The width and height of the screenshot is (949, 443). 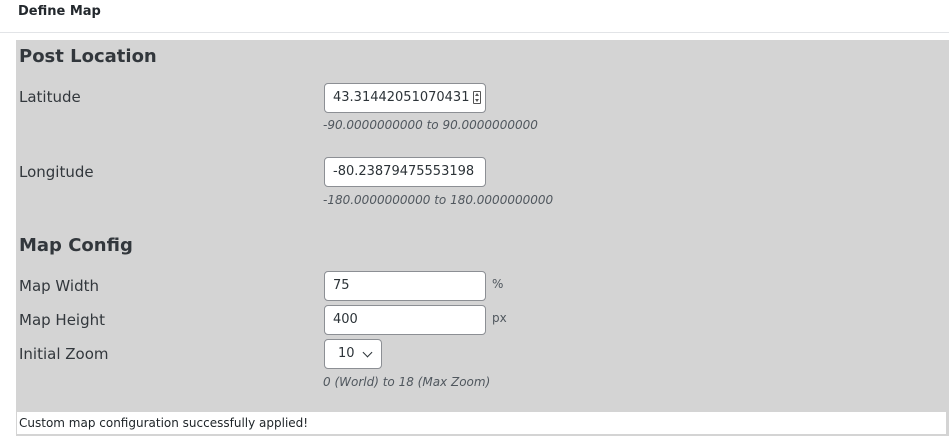 I want to click on map-height-value: 400, so click(x=345, y=319).